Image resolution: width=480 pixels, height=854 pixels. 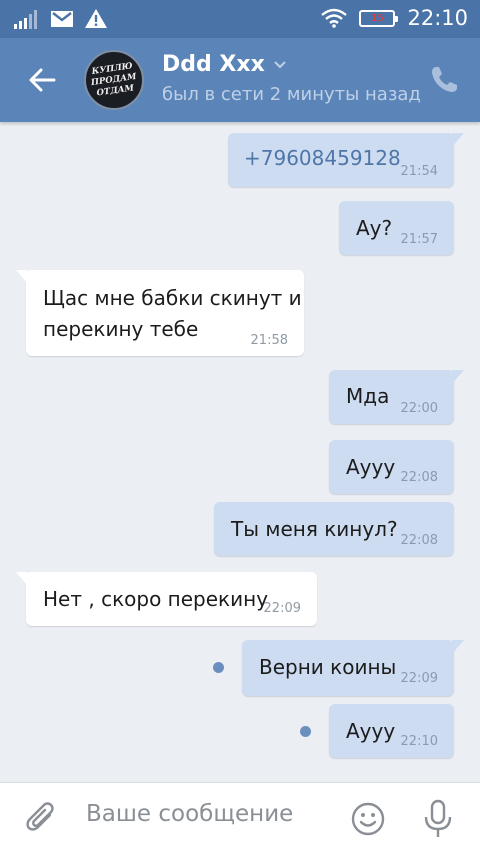 What do you see at coordinates (437, 18) in the screenshot?
I see `status-time: 22:10` at bounding box center [437, 18].